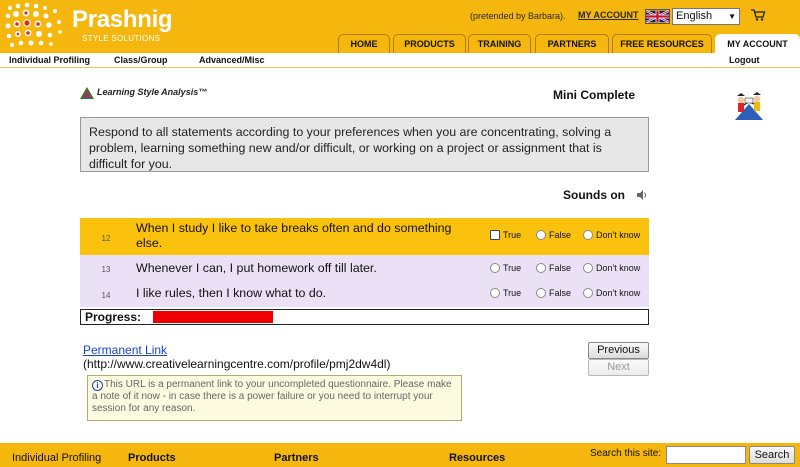  Describe the element at coordinates (364, 43) in the screenshot. I see `tab-home: HOME` at that location.